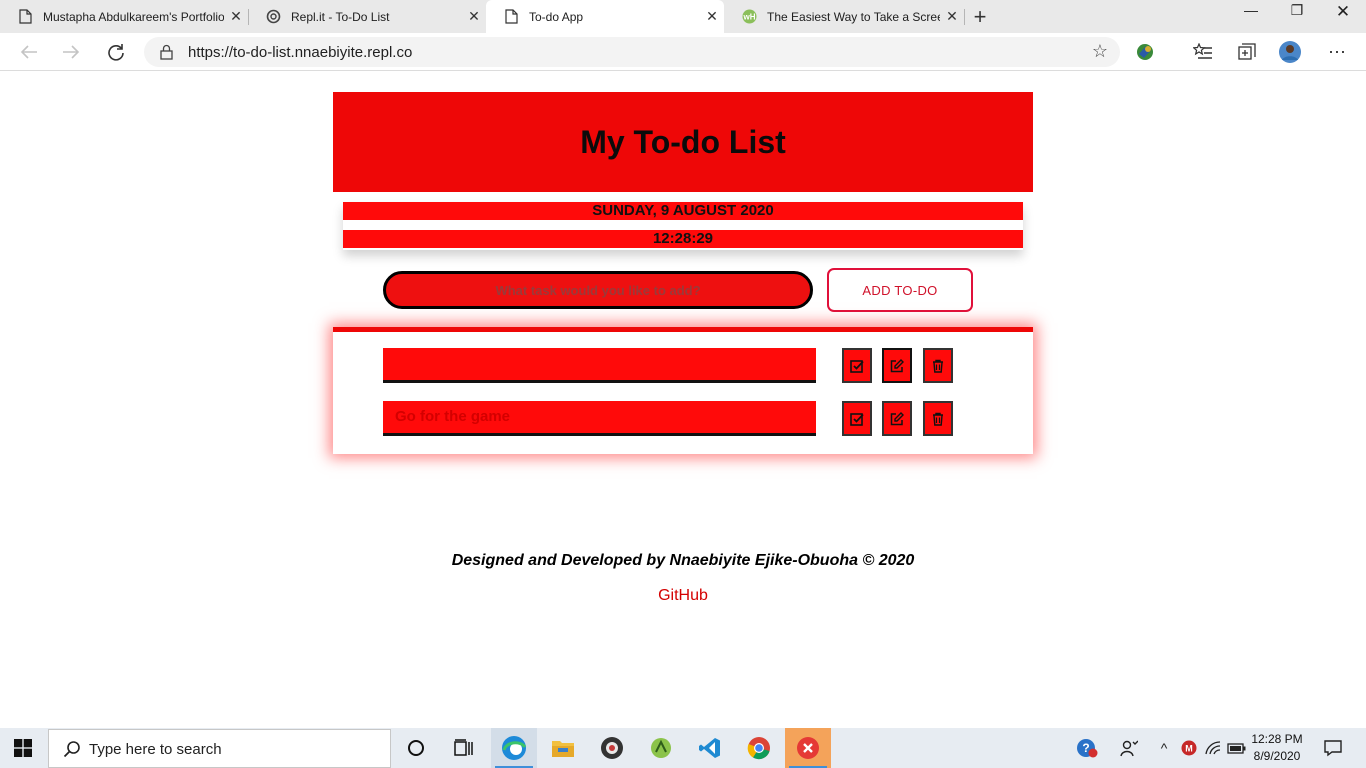  What do you see at coordinates (72, 751) in the screenshot?
I see `search-icon` at bounding box center [72, 751].